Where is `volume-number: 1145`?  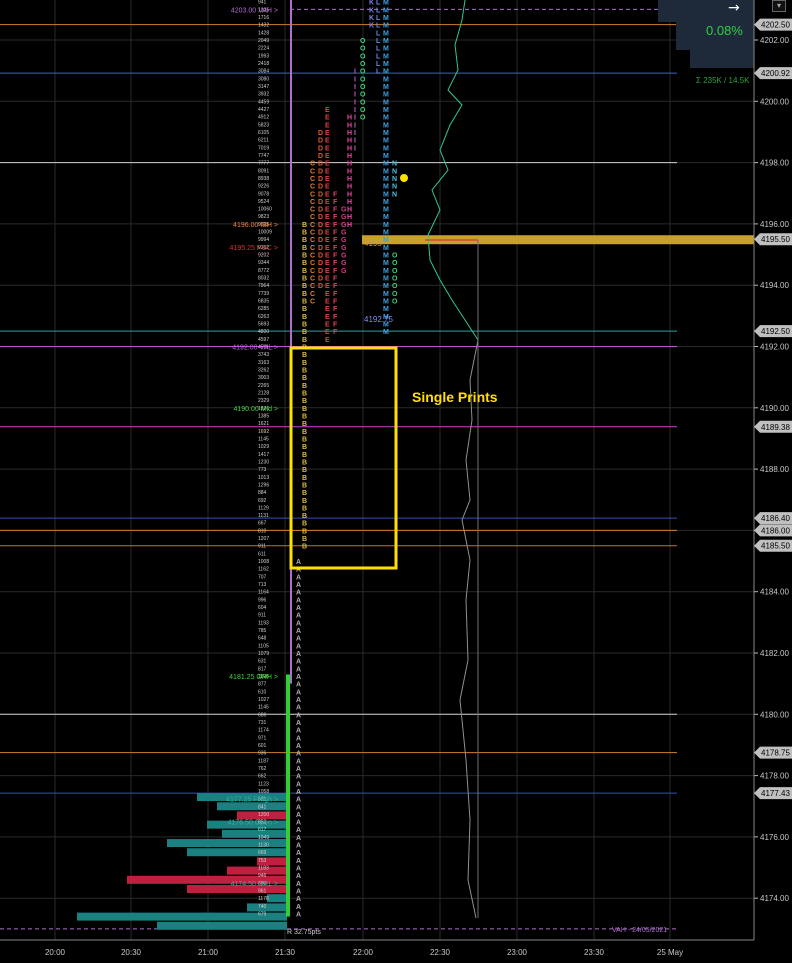
volume-number: 1145 is located at coordinates (263, 439).